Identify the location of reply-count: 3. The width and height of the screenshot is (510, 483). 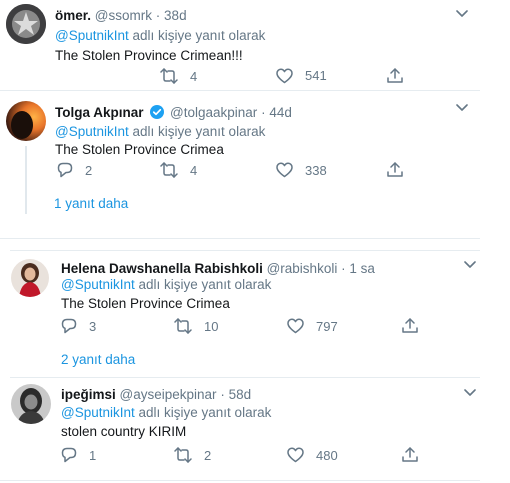
(93, 326).